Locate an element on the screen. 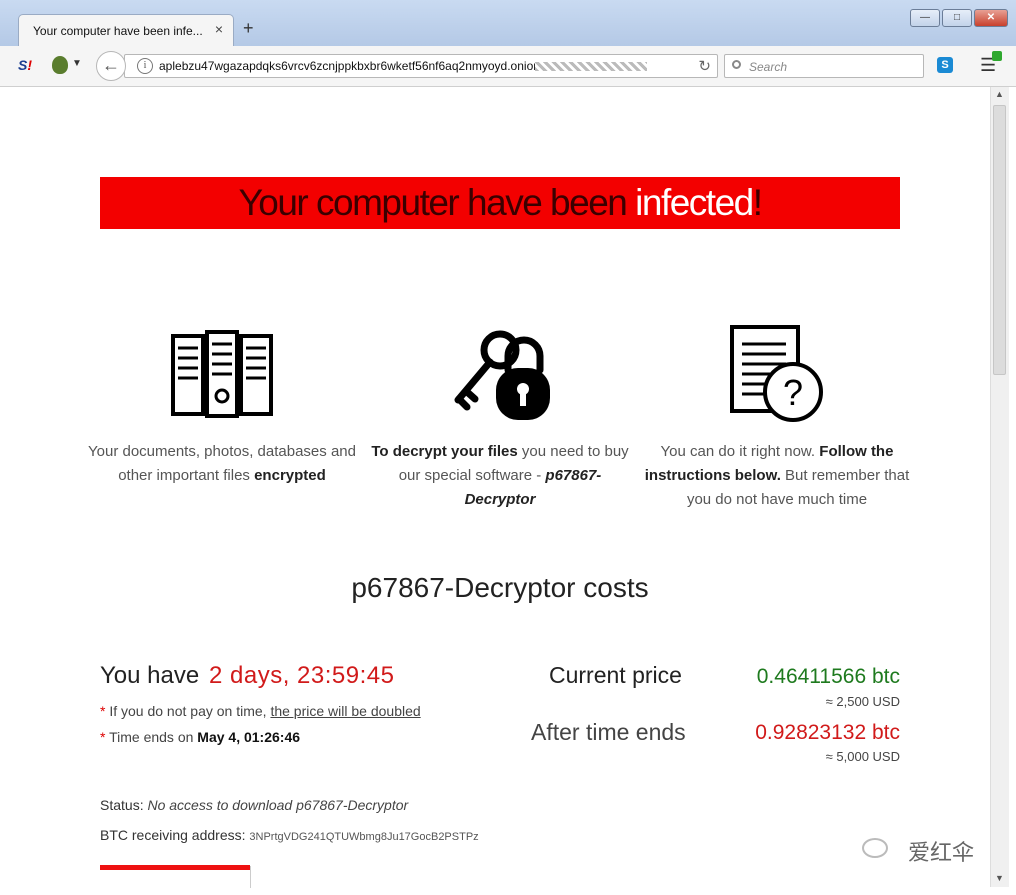 The height and width of the screenshot is (895, 1016). new-tab-button: + is located at coordinates (248, 28).